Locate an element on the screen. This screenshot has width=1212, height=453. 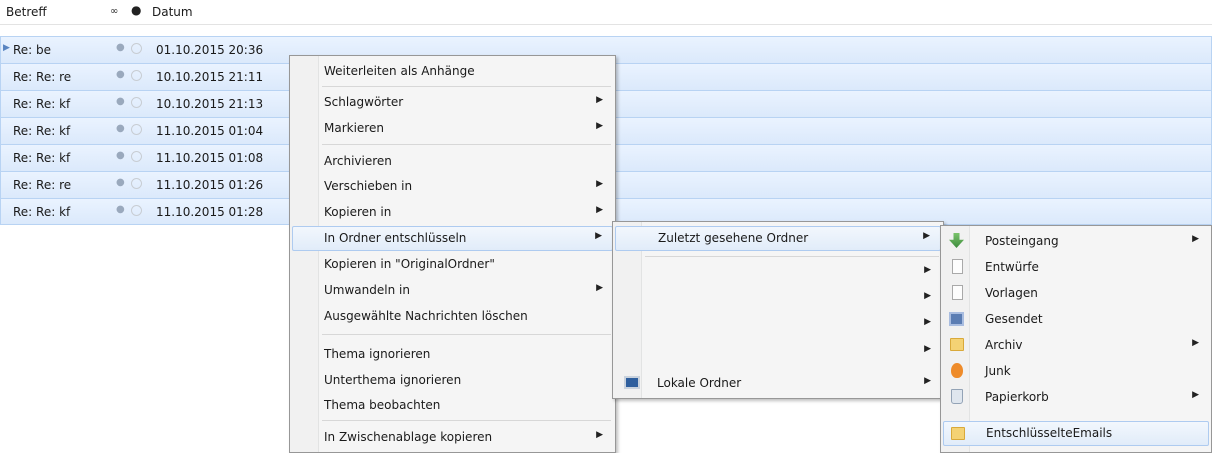
menu-item-local-folders: Lokale Ordner ▶ is located at coordinates (778, 383).